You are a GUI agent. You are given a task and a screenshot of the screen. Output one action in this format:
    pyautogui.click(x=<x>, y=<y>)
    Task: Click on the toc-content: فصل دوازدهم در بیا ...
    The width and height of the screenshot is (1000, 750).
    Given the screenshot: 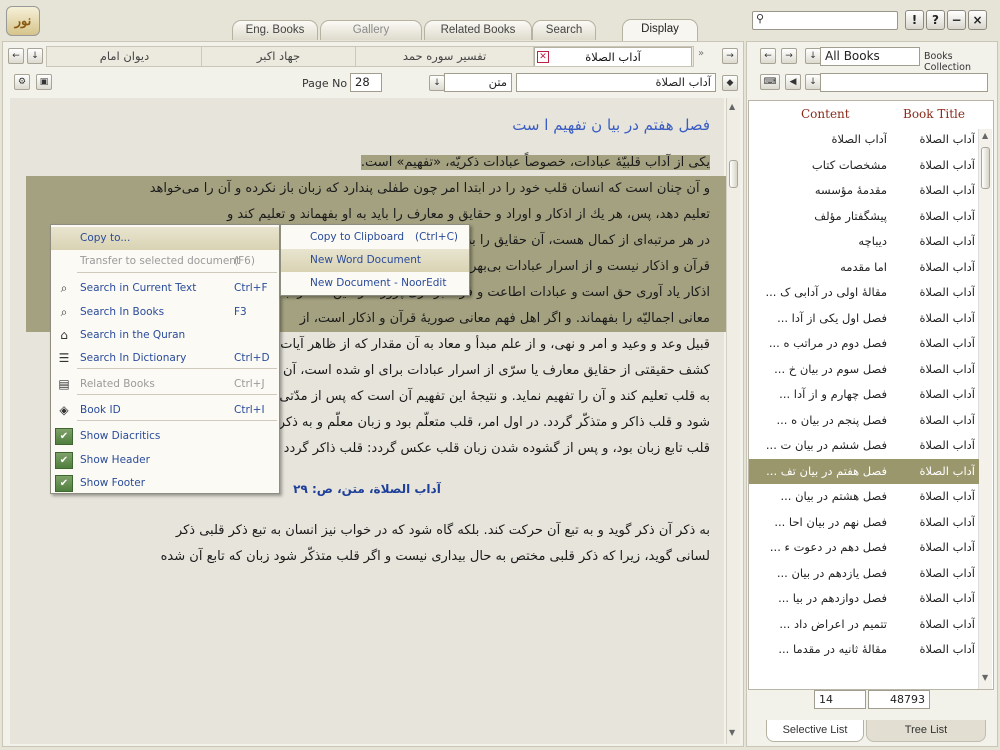 What is the action you would take?
    pyautogui.click(x=832, y=598)
    